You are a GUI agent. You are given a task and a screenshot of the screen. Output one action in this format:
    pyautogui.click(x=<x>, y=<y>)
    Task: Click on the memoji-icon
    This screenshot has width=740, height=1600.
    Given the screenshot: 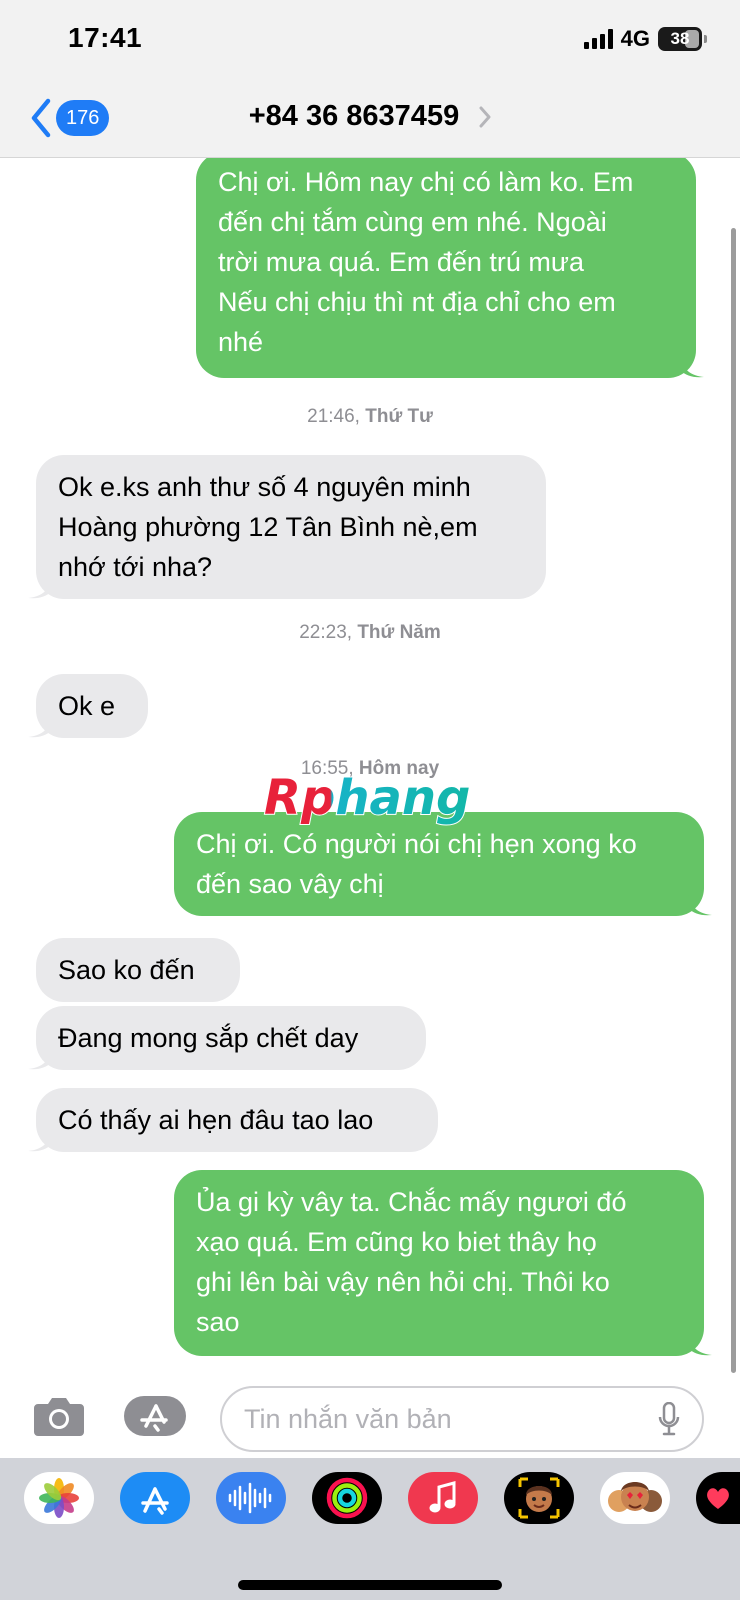 What is the action you would take?
    pyautogui.click(x=539, y=1498)
    